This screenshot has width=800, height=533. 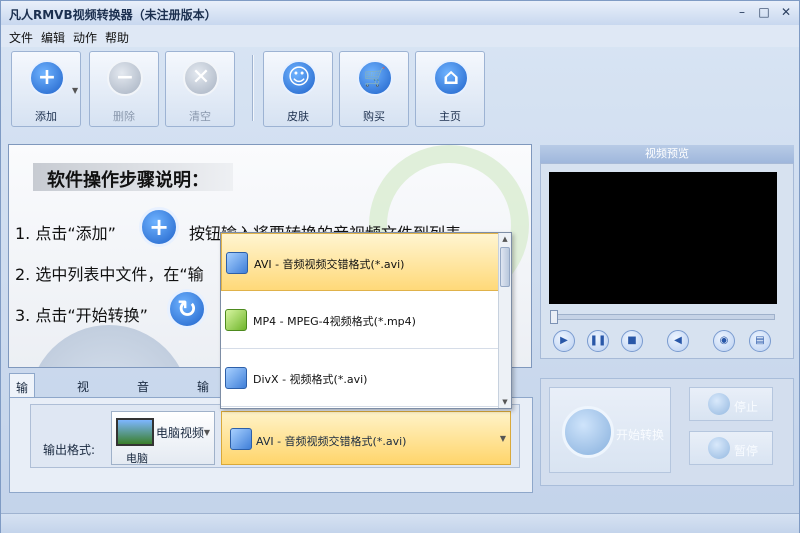 What do you see at coordinates (554, 317) in the screenshot?
I see `seek-handle` at bounding box center [554, 317].